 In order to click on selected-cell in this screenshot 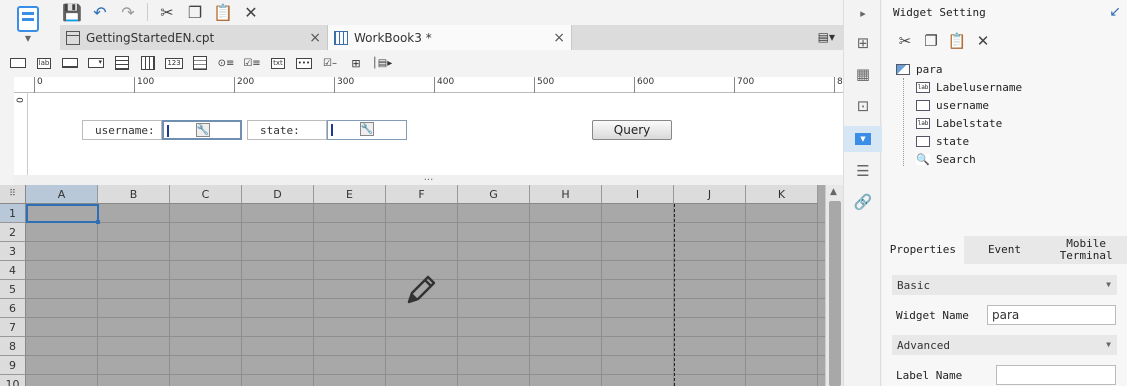, I will do `click(63, 214)`.